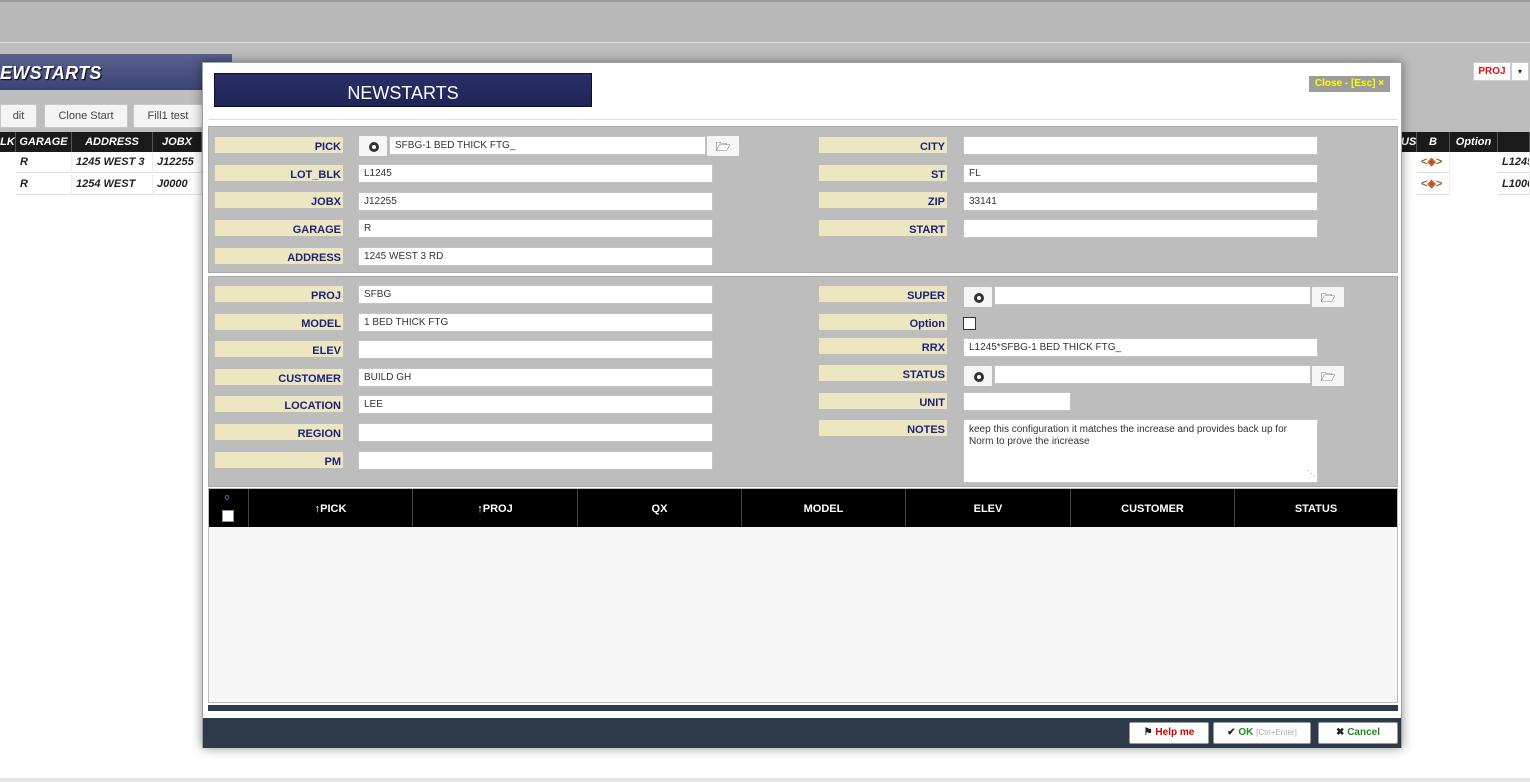 This screenshot has height=782, width=1530. I want to click on edit-button: dit, so click(18, 116).